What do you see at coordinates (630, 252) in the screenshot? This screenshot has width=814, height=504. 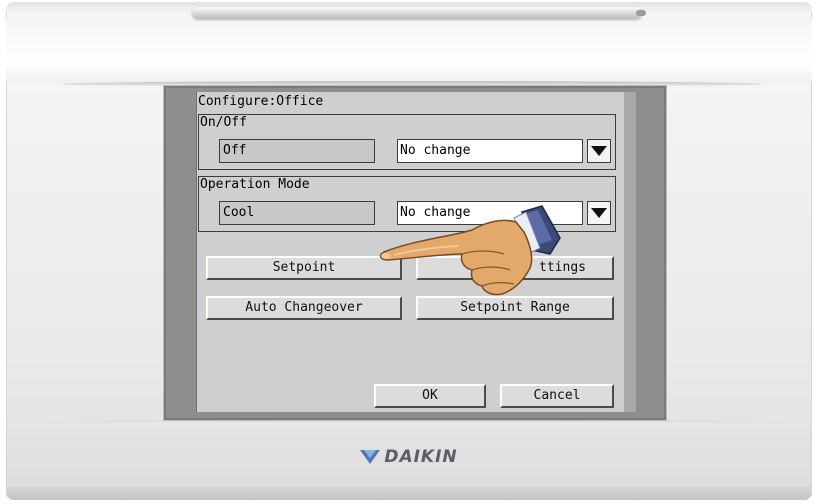 I see `screen-right-margin` at bounding box center [630, 252].